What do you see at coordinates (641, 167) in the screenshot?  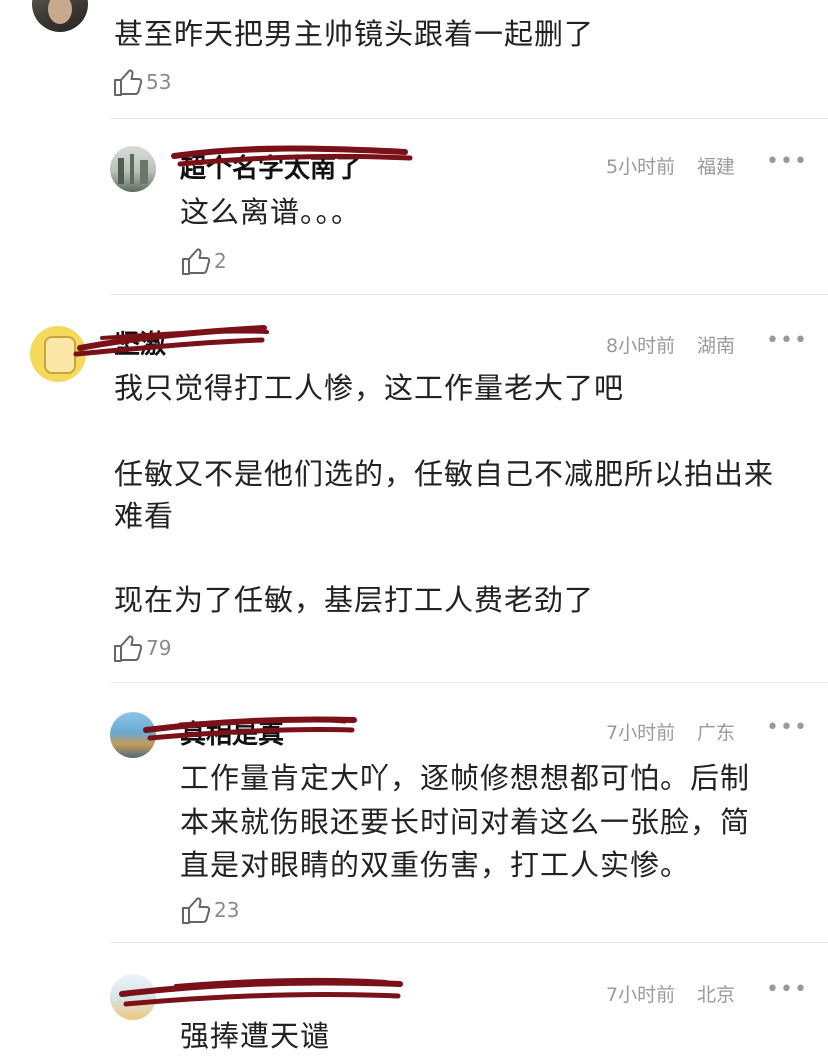 I see `comment-time: 5小时前` at bounding box center [641, 167].